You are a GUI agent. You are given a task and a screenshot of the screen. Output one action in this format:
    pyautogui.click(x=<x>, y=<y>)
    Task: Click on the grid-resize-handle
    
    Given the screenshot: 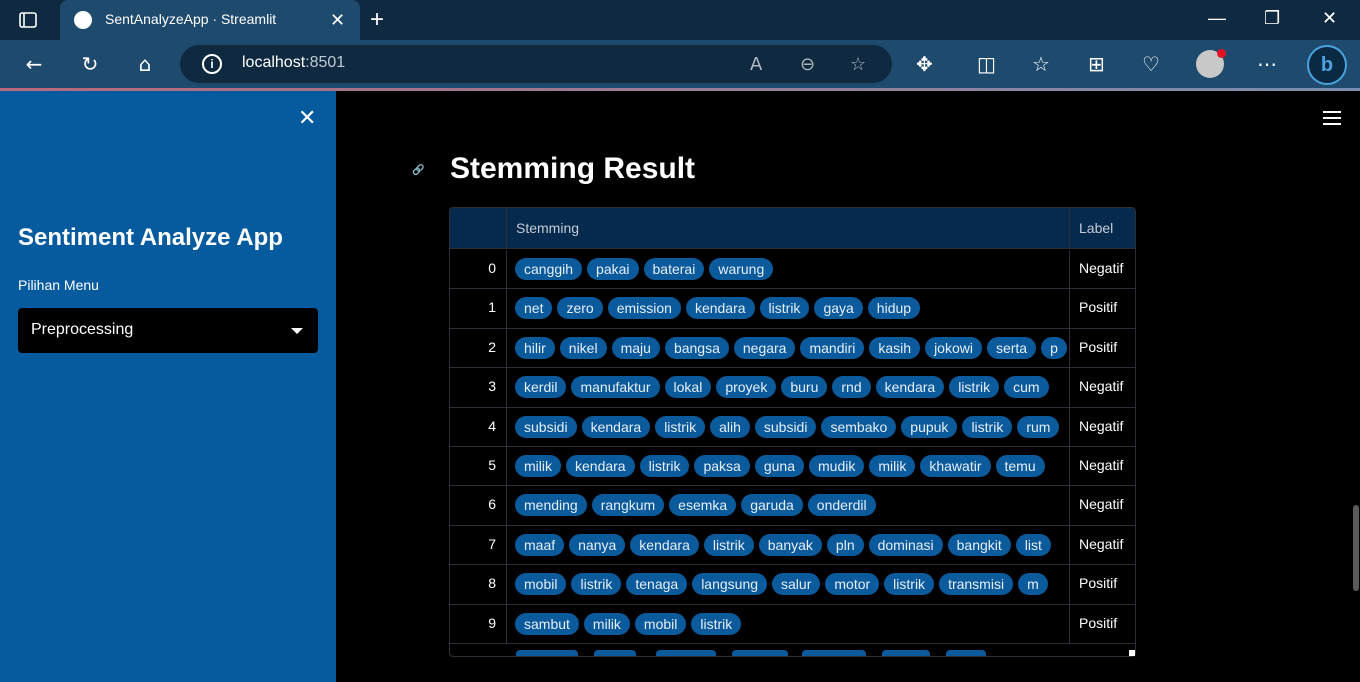 What is the action you would take?
    pyautogui.click(x=1132, y=653)
    